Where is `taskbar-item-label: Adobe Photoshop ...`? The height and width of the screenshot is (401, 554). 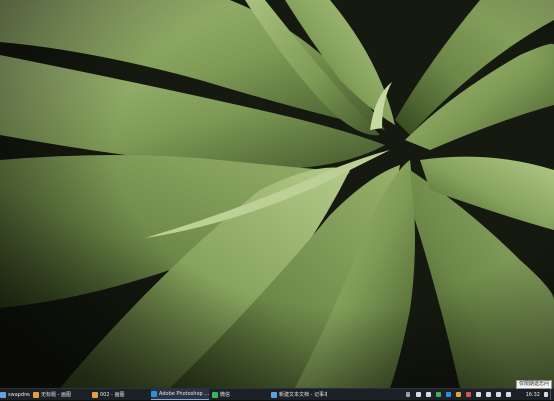
taskbar-item-label: Adobe Photoshop ... is located at coordinates (184, 394).